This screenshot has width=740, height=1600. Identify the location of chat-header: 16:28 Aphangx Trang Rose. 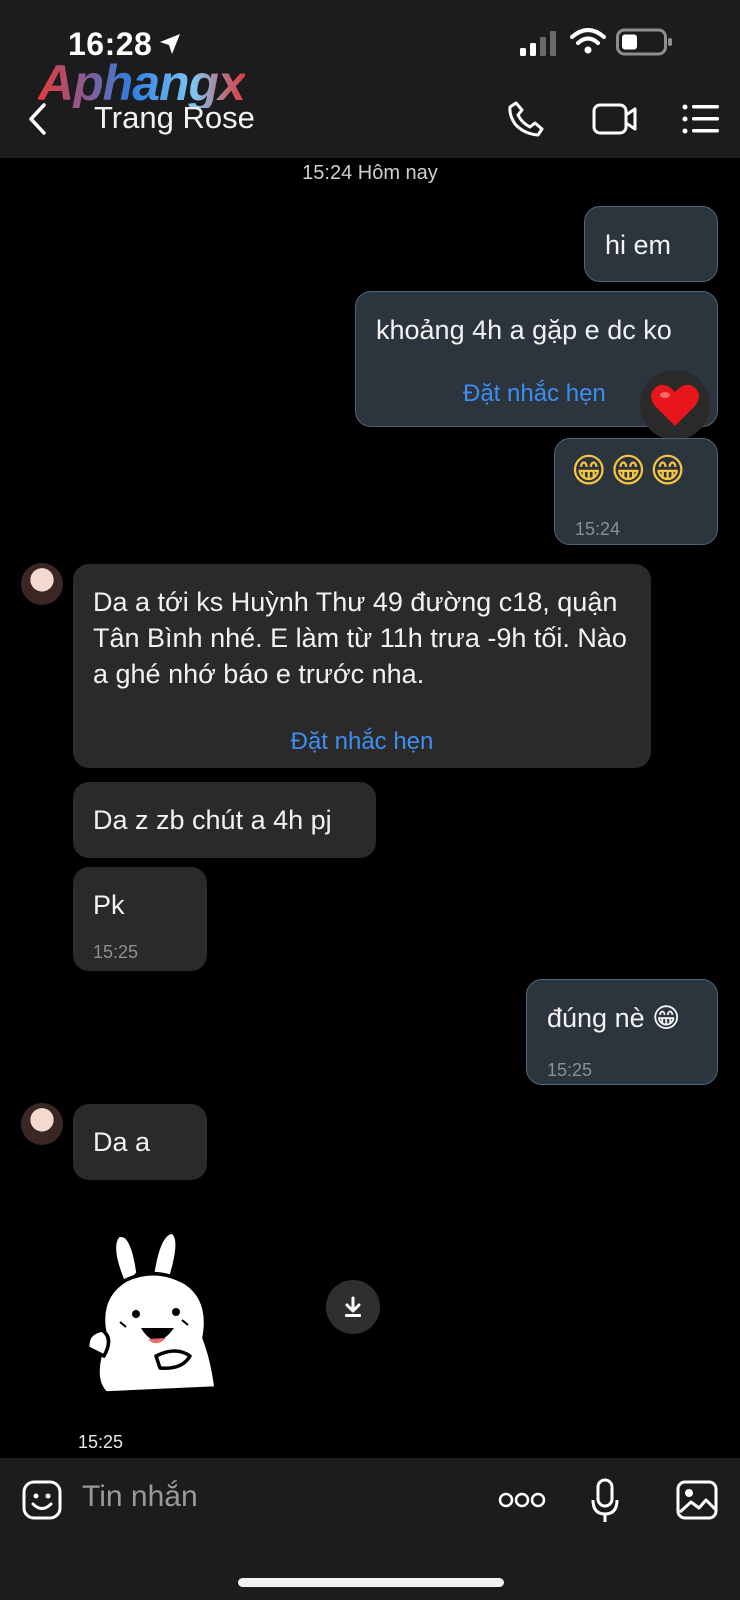
(370, 79).